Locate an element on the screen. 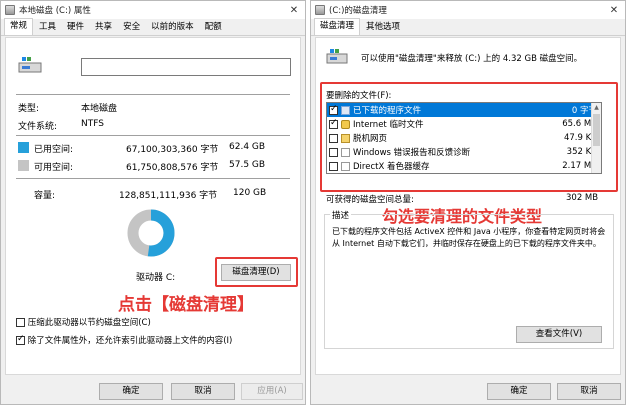  list-item: Internet 临时文件 65.6 MB is located at coordinates (464, 124).